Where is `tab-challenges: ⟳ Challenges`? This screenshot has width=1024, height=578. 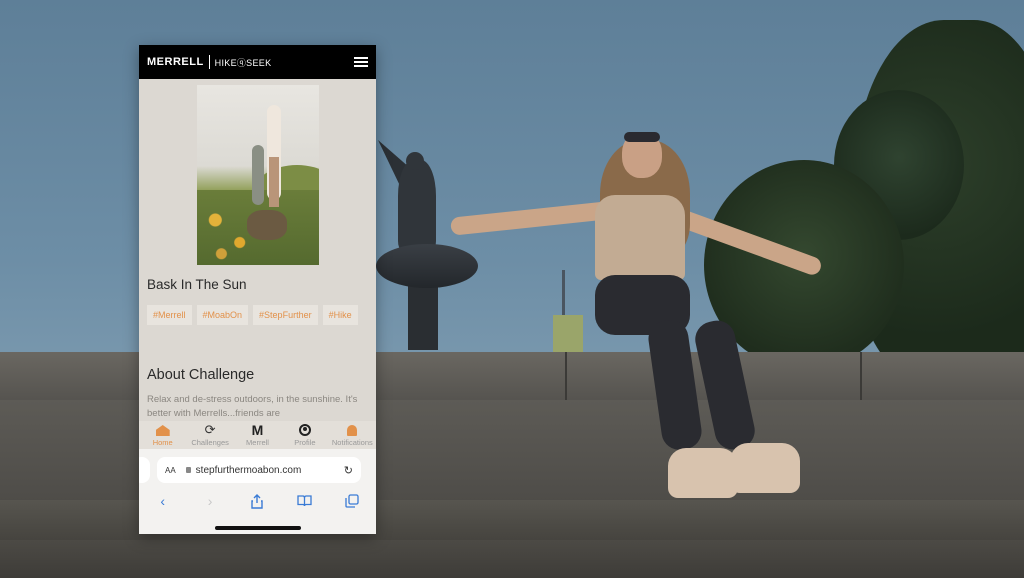
tab-challenges: ⟳ Challenges is located at coordinates (209, 435).